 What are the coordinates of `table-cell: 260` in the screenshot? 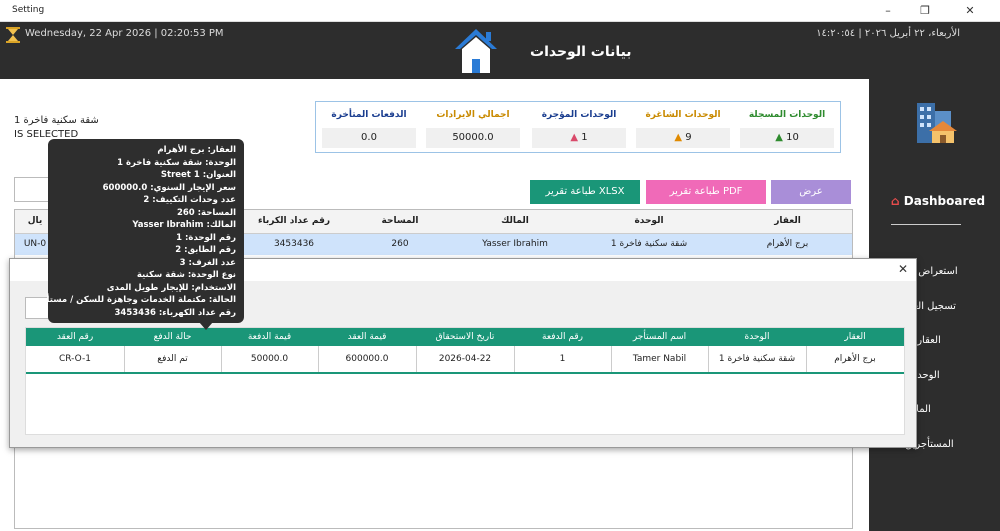 It's located at (400, 244).